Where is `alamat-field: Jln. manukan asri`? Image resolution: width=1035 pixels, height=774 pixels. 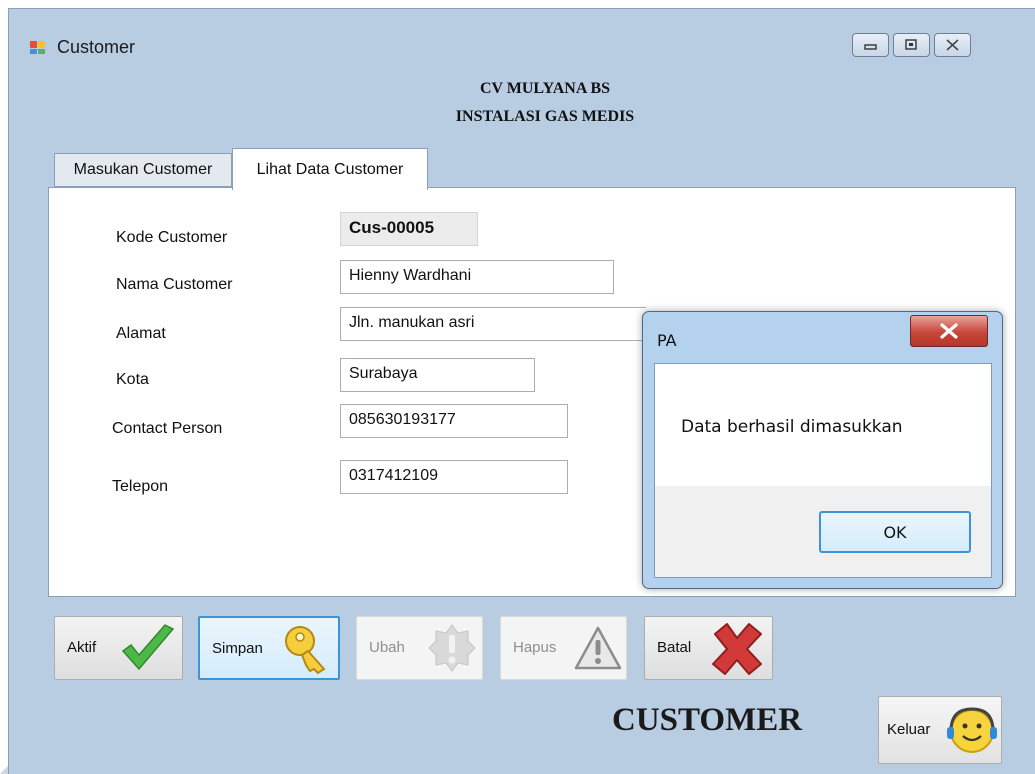 alamat-field: Jln. manukan asri is located at coordinates (493, 324).